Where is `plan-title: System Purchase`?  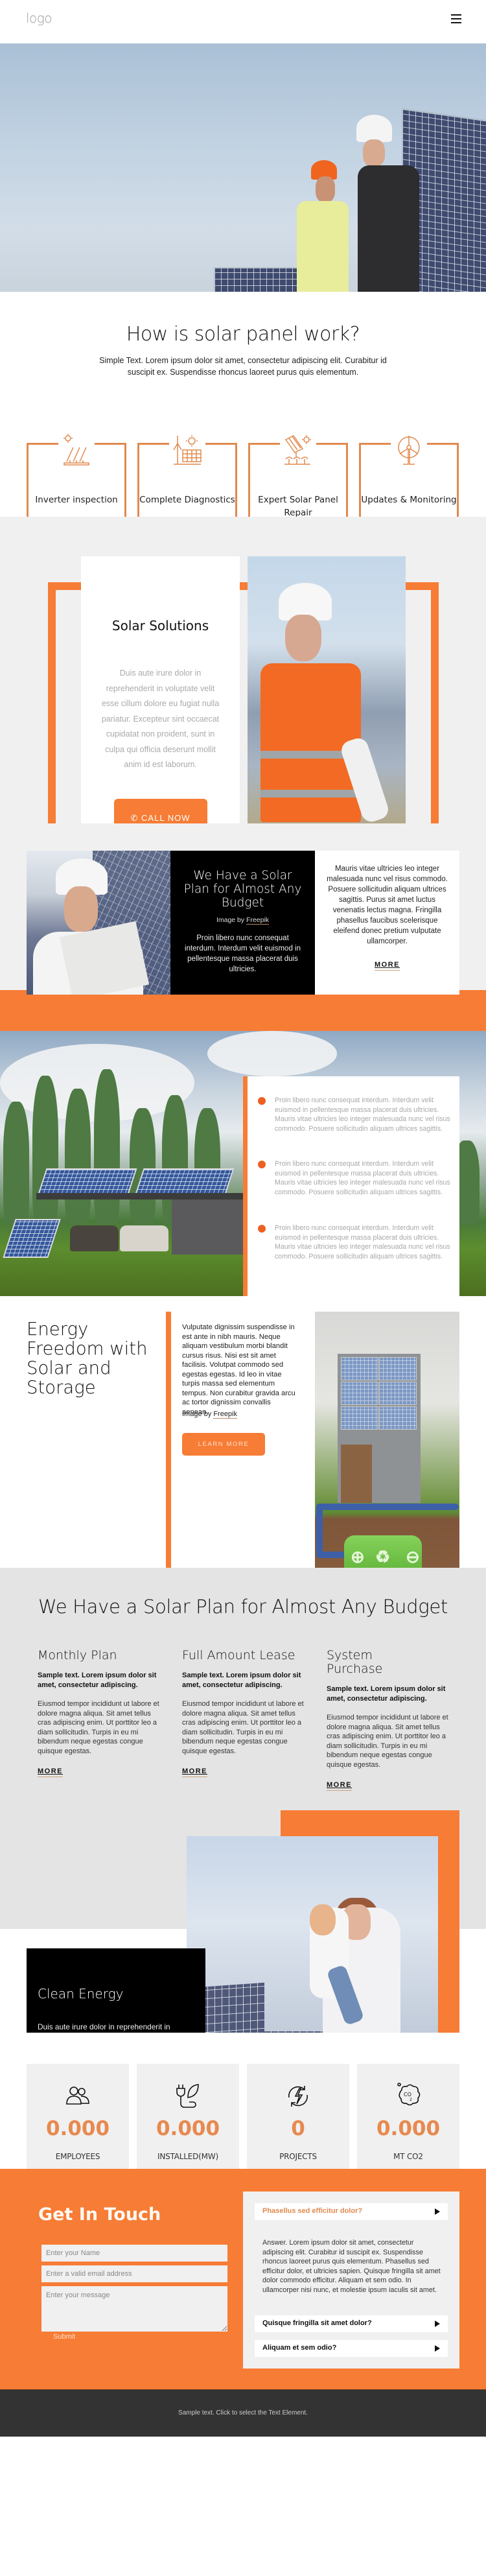
plan-title: System Purchase is located at coordinates (355, 1662).